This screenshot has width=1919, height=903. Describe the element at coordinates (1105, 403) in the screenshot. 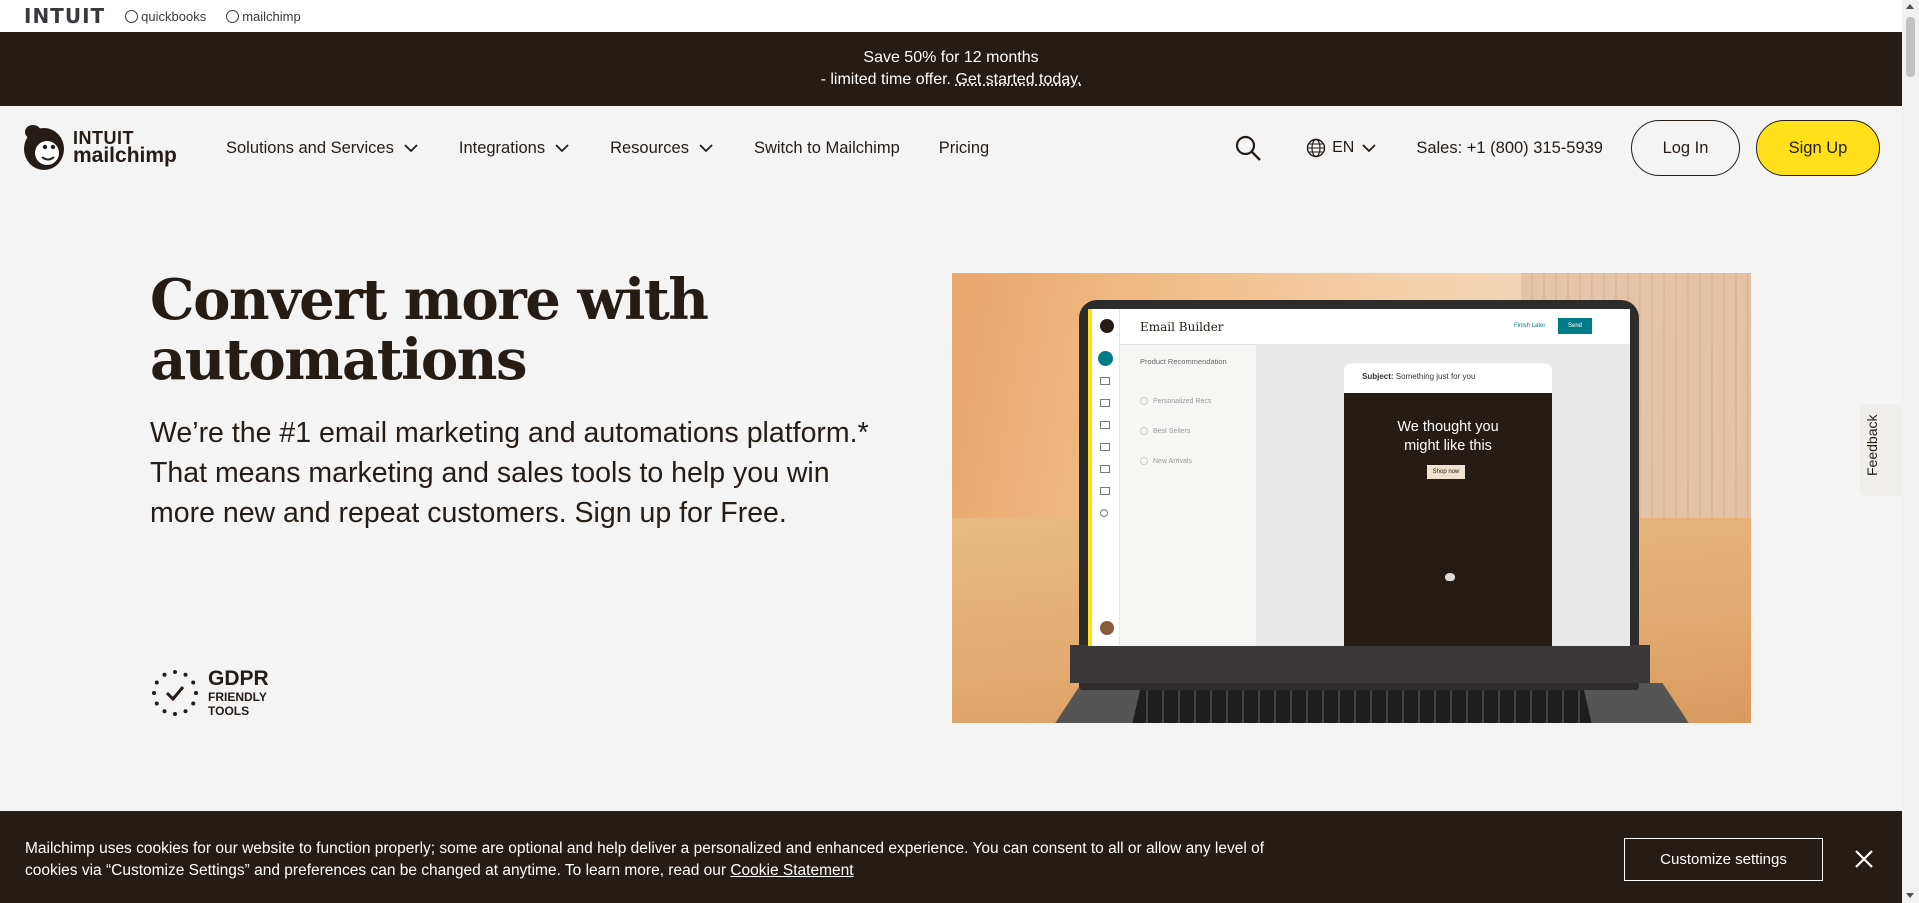

I see `tag-icon` at that location.